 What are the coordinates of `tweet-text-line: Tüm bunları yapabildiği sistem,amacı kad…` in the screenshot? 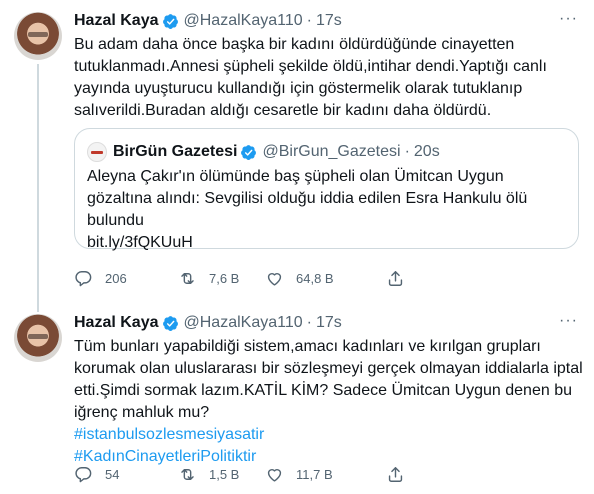 It's located at (307, 346).